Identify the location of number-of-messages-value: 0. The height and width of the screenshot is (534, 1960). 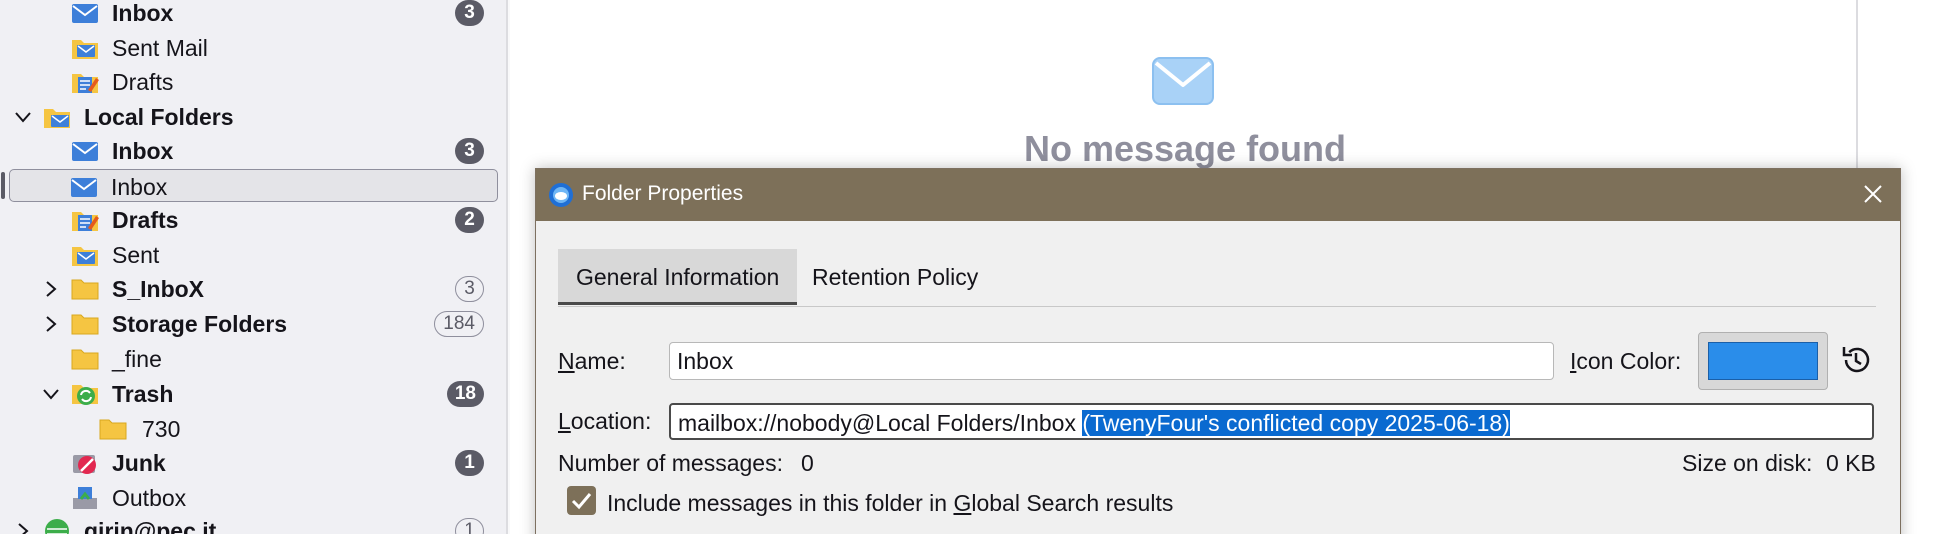
(807, 463).